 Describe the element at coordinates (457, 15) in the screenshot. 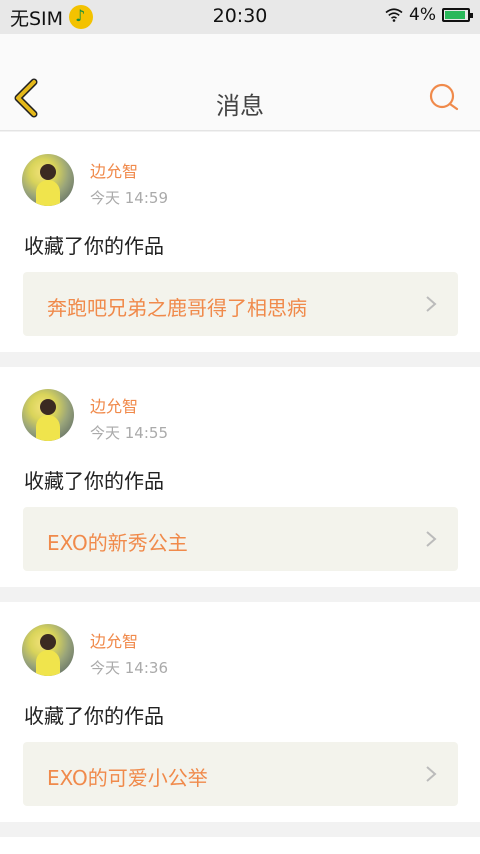

I see `battery-icon` at that location.